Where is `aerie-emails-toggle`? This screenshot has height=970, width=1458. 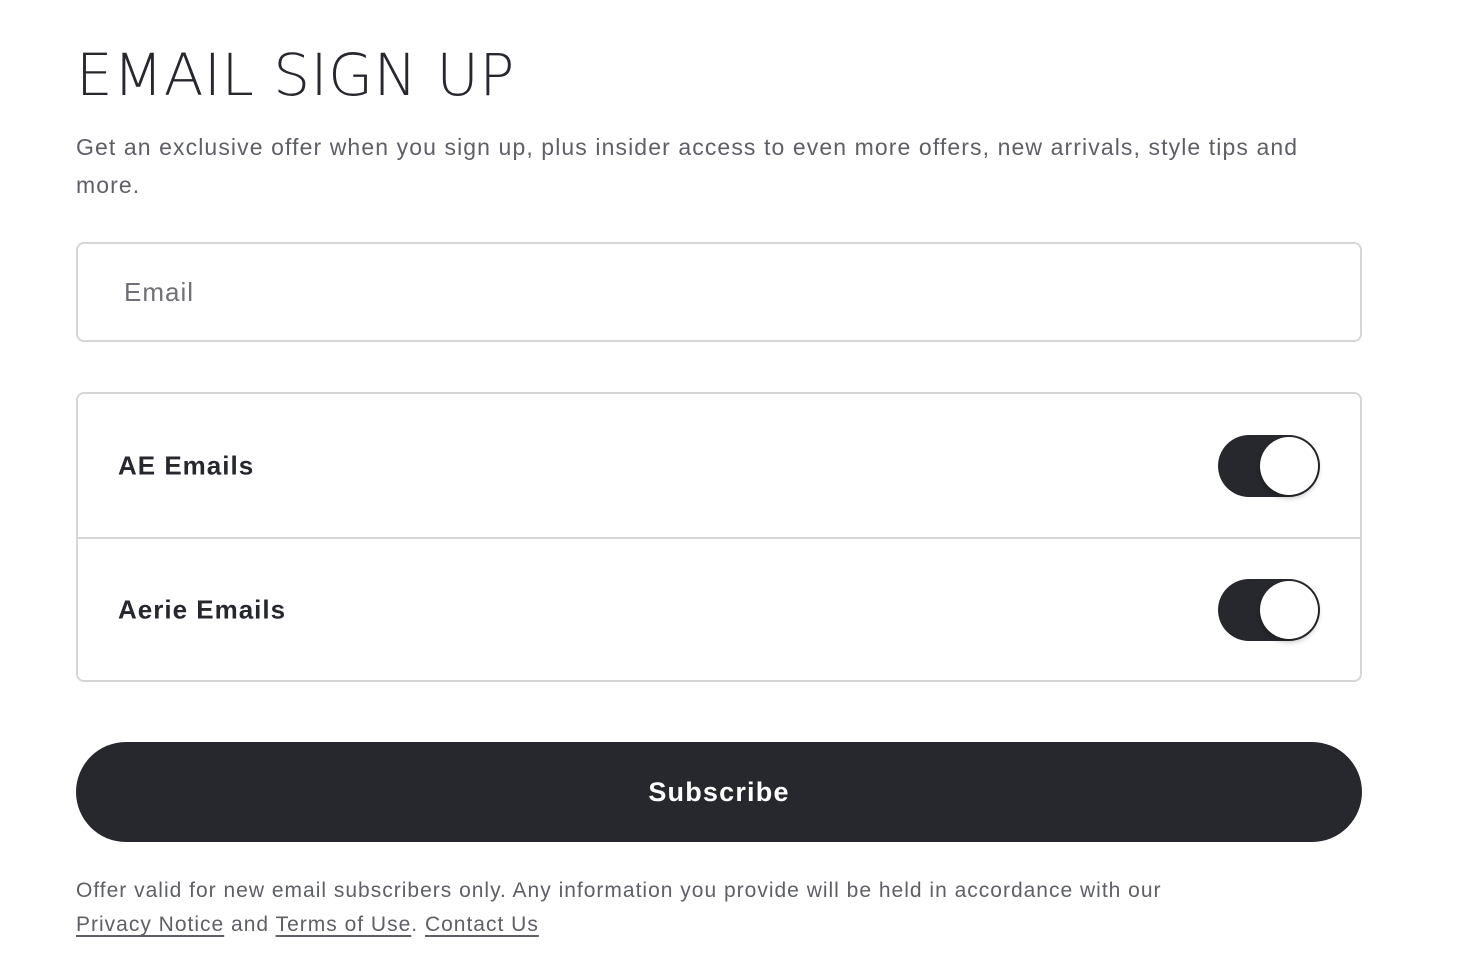
aerie-emails-toggle is located at coordinates (1269, 609).